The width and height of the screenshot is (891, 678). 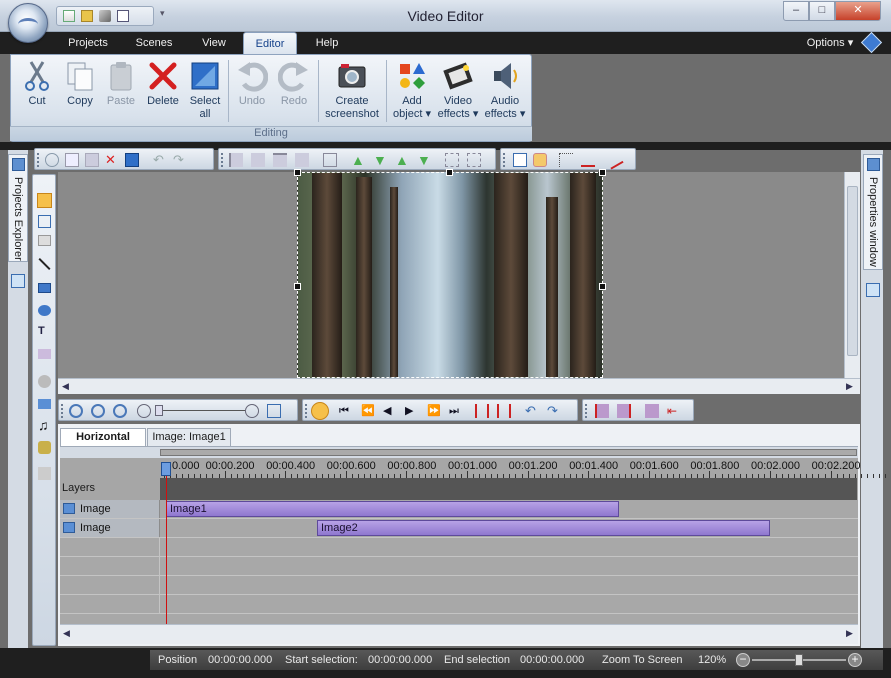 I want to click on zoom-slider-track, so click(x=200, y=410).